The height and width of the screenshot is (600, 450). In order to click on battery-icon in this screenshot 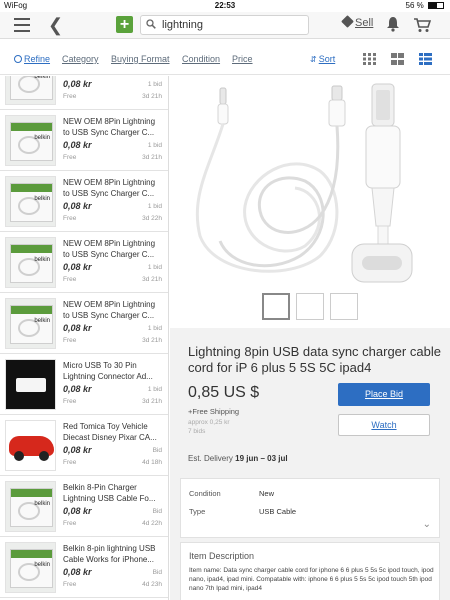, I will do `click(436, 5)`.